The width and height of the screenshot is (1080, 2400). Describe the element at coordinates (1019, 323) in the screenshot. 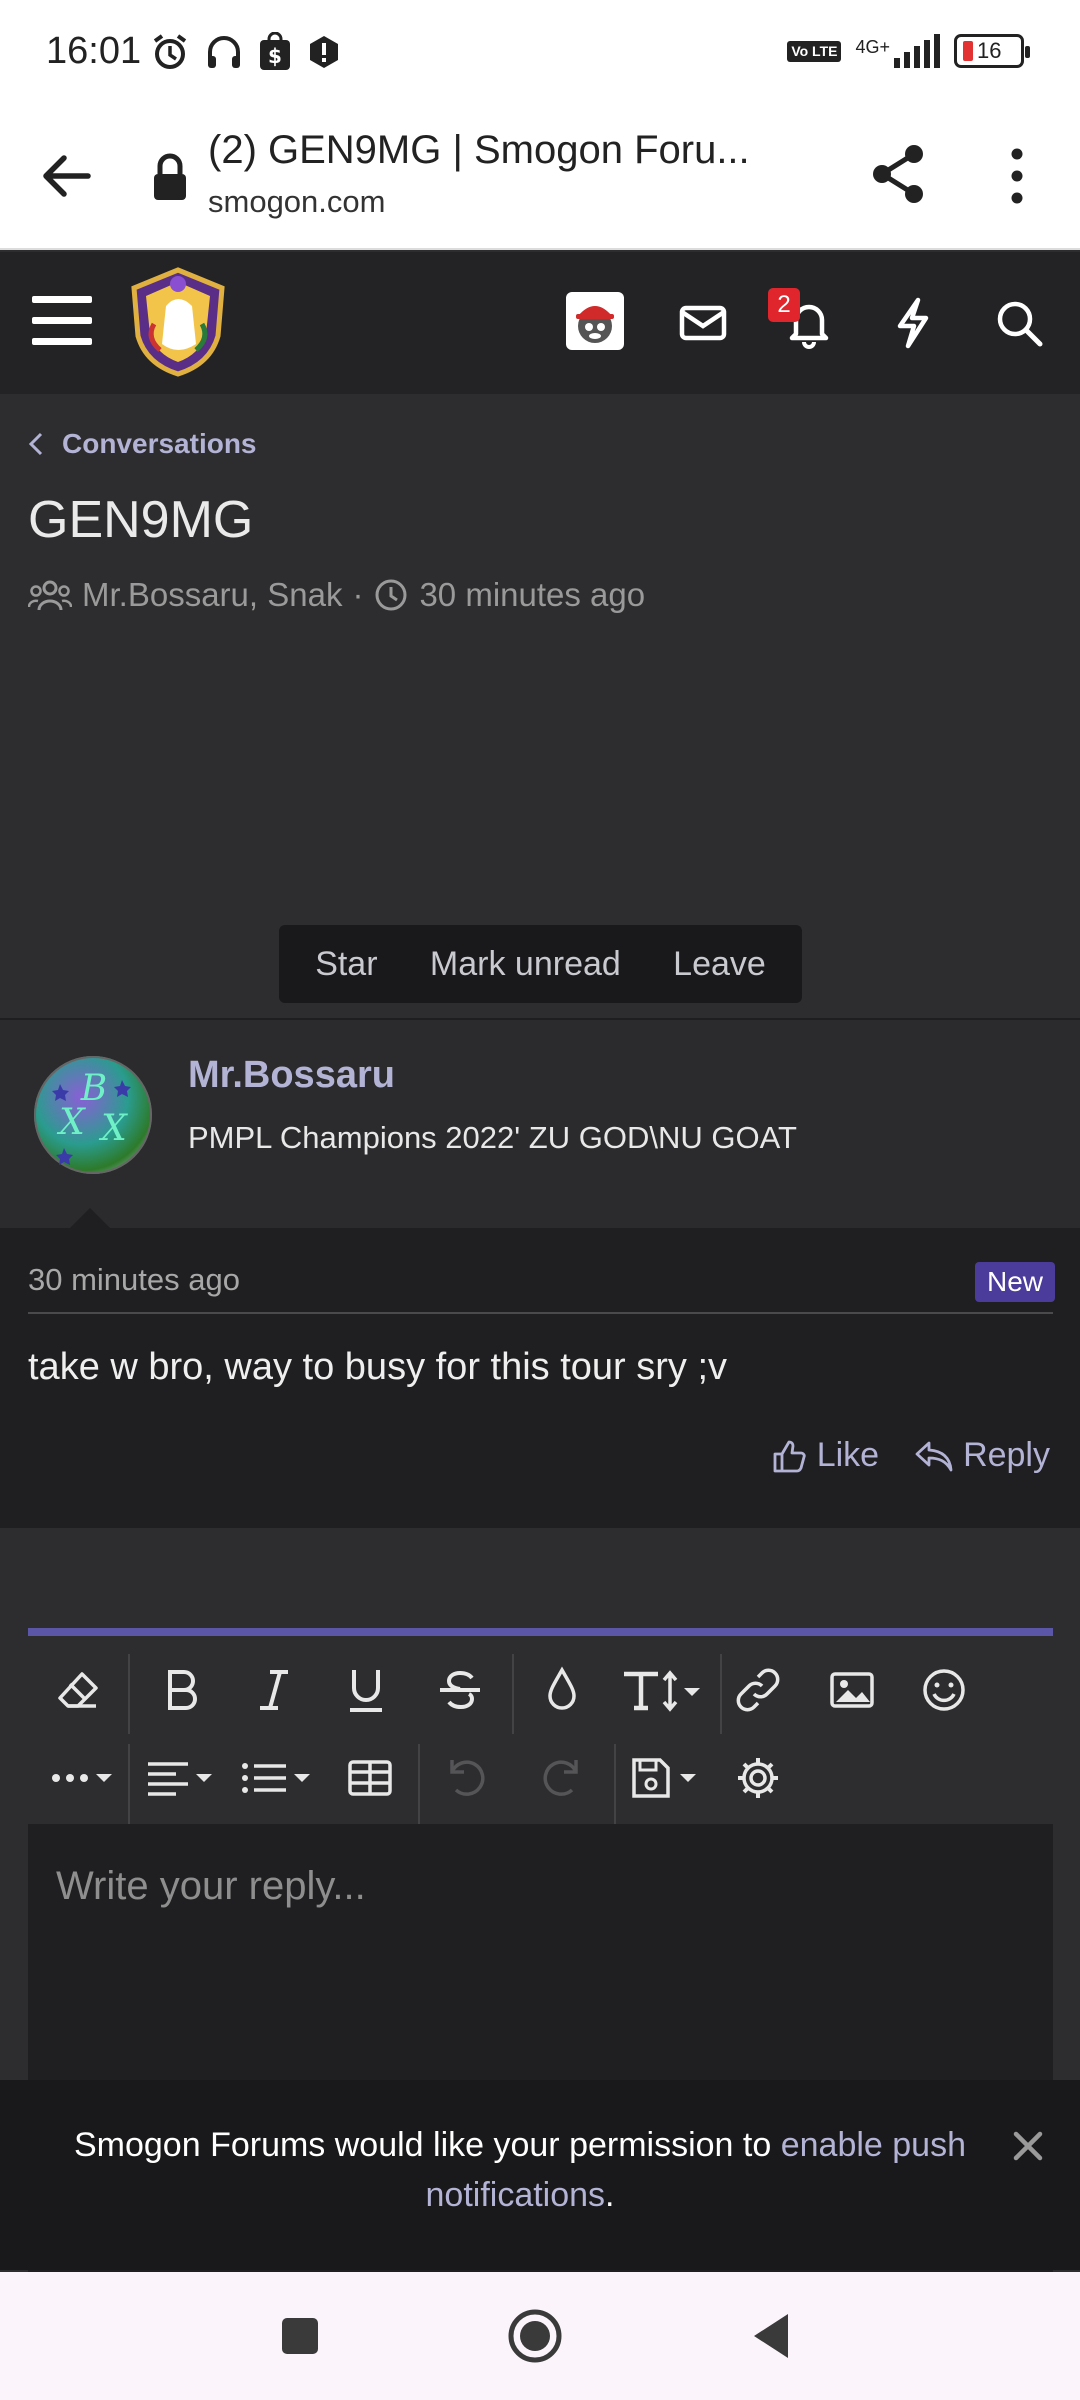

I see `search-icon` at that location.